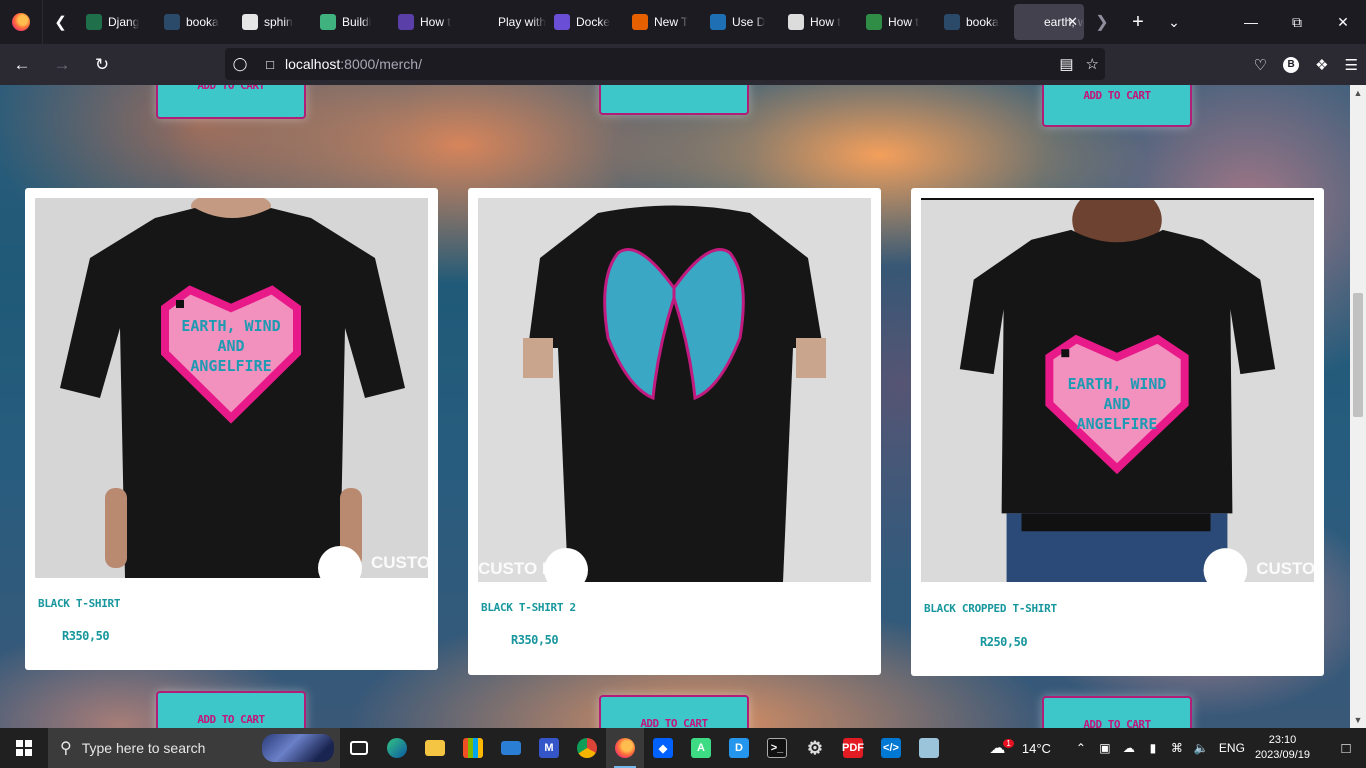  What do you see at coordinates (535, 640) in the screenshot?
I see `product-price: R350,50` at bounding box center [535, 640].